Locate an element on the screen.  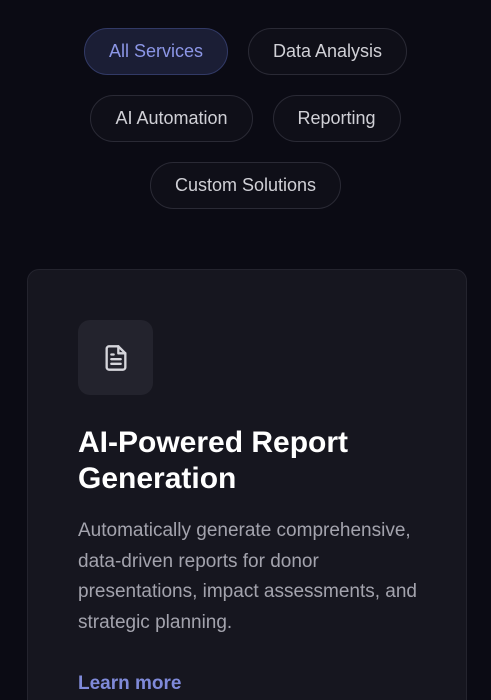
card-title: AI-Powered Report Generation is located at coordinates (213, 460).